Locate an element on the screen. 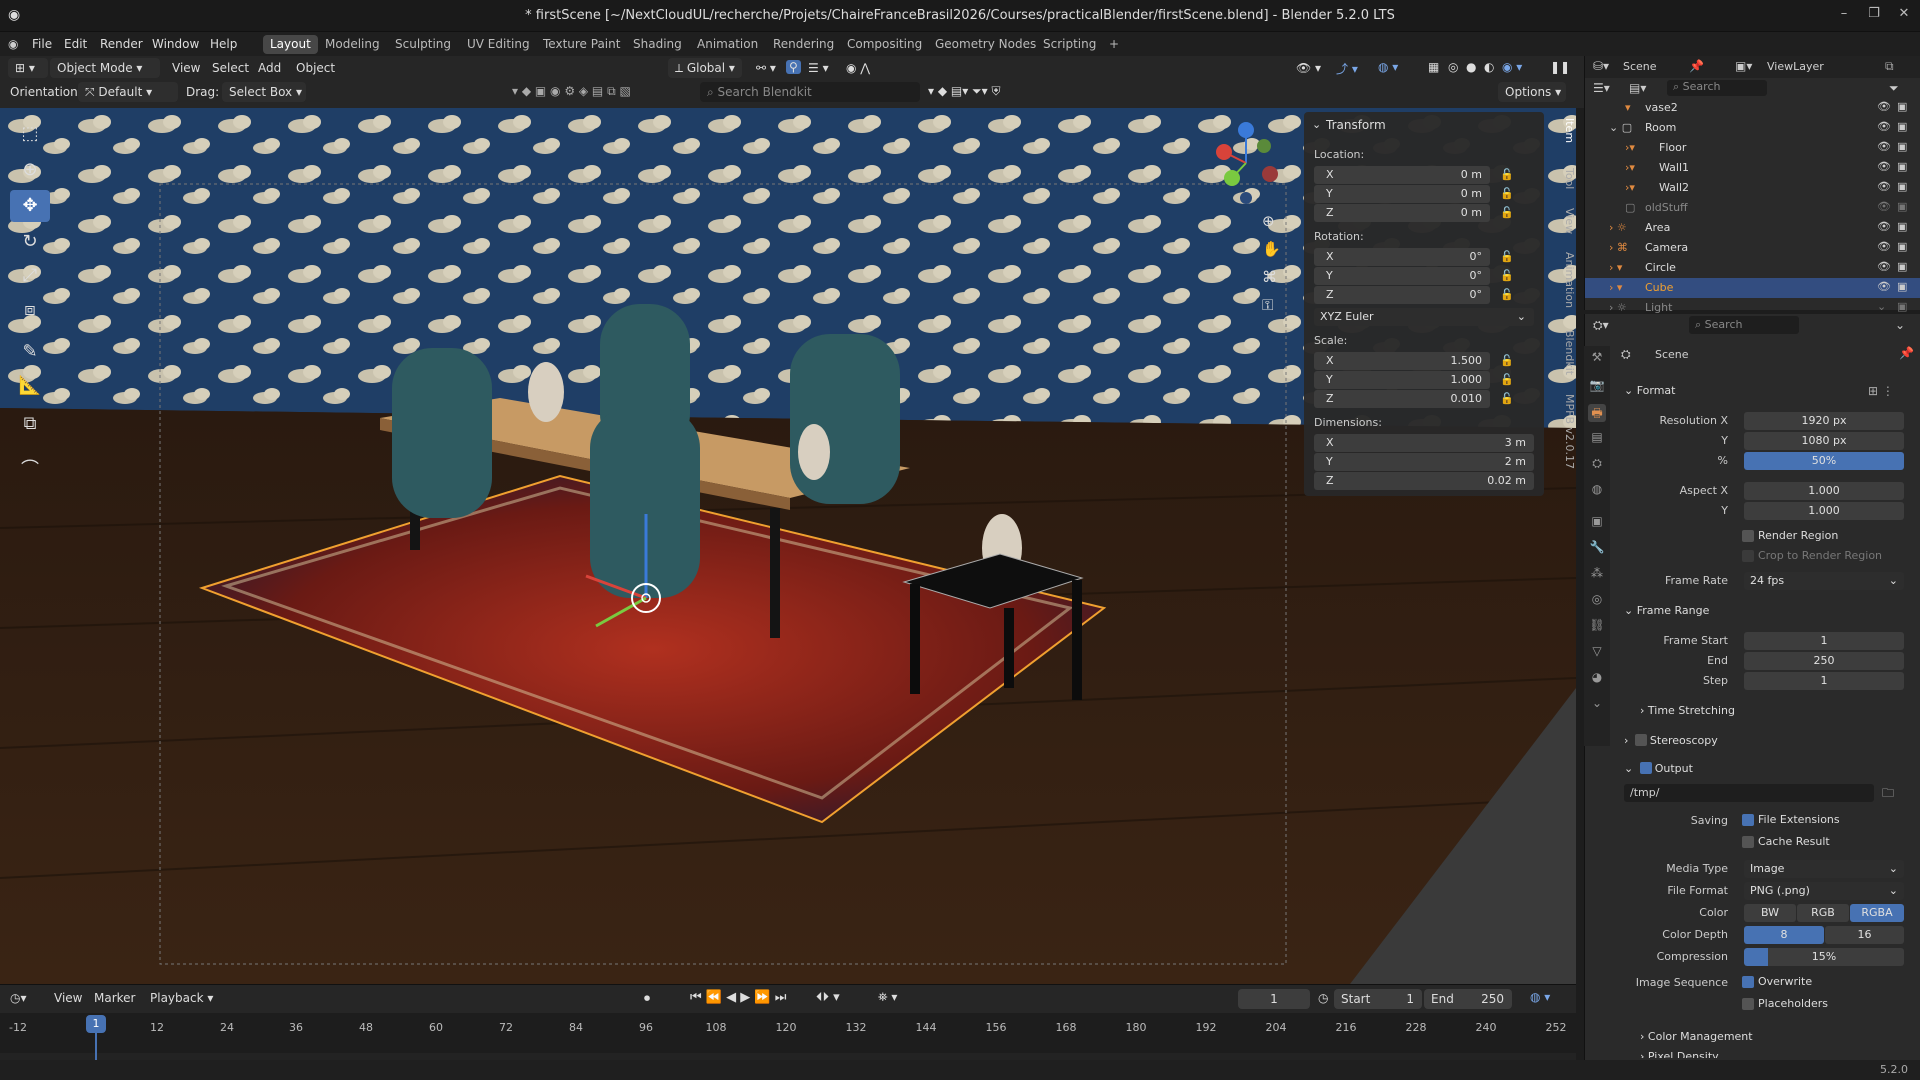  constraints-tab-icon: ⛓ is located at coordinates (1597, 627).